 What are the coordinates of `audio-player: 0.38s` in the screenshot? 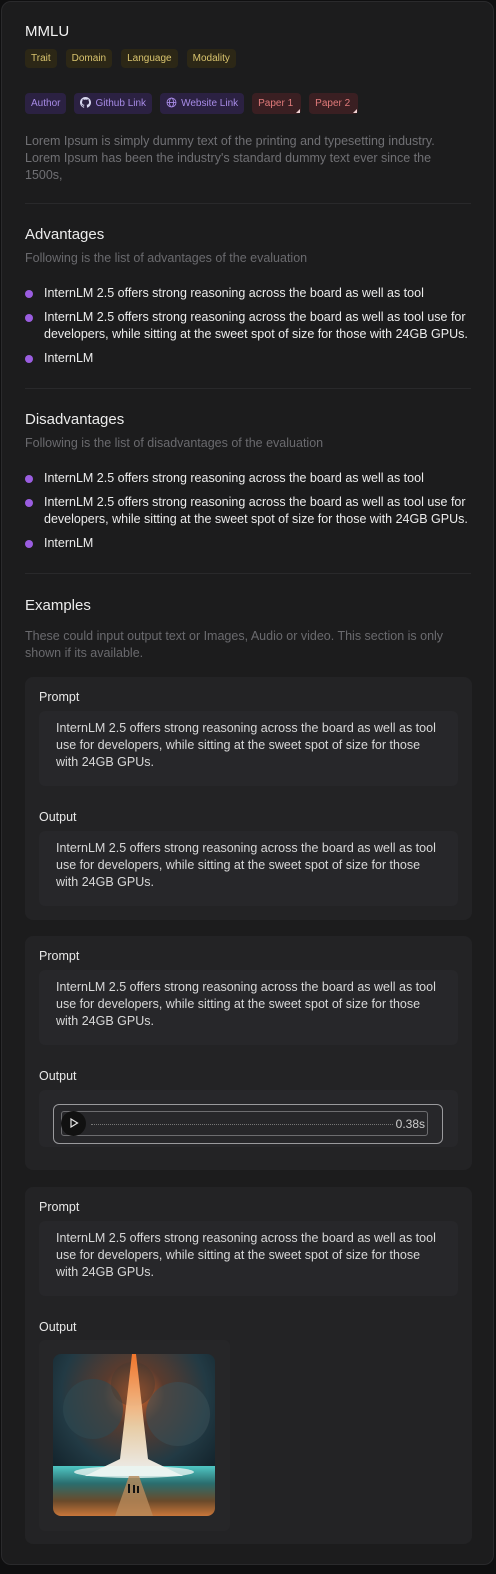 It's located at (248, 1124).